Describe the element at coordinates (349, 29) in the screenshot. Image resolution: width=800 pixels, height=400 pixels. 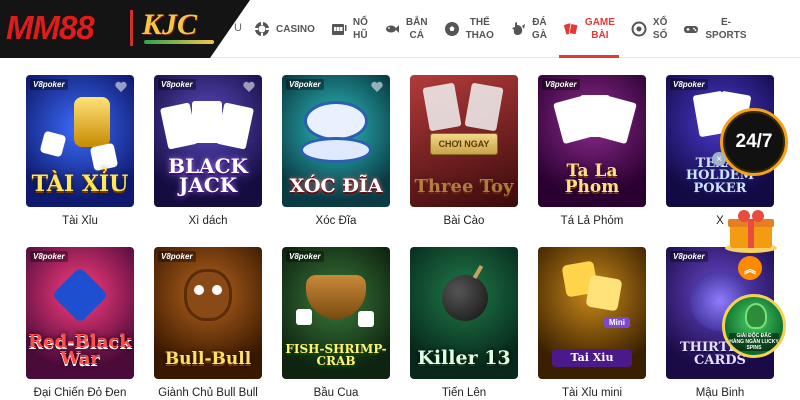
I see `nav-no-hu: NỔ HŨ` at that location.